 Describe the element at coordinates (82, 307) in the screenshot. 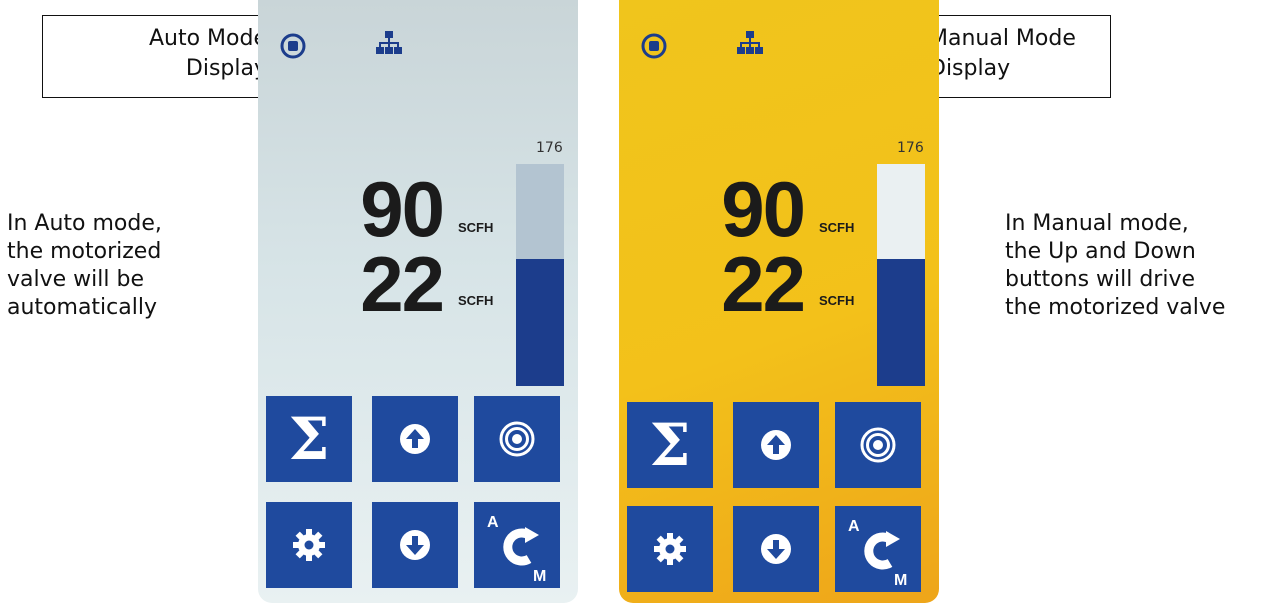

I see `auto-note-line: automatically` at that location.